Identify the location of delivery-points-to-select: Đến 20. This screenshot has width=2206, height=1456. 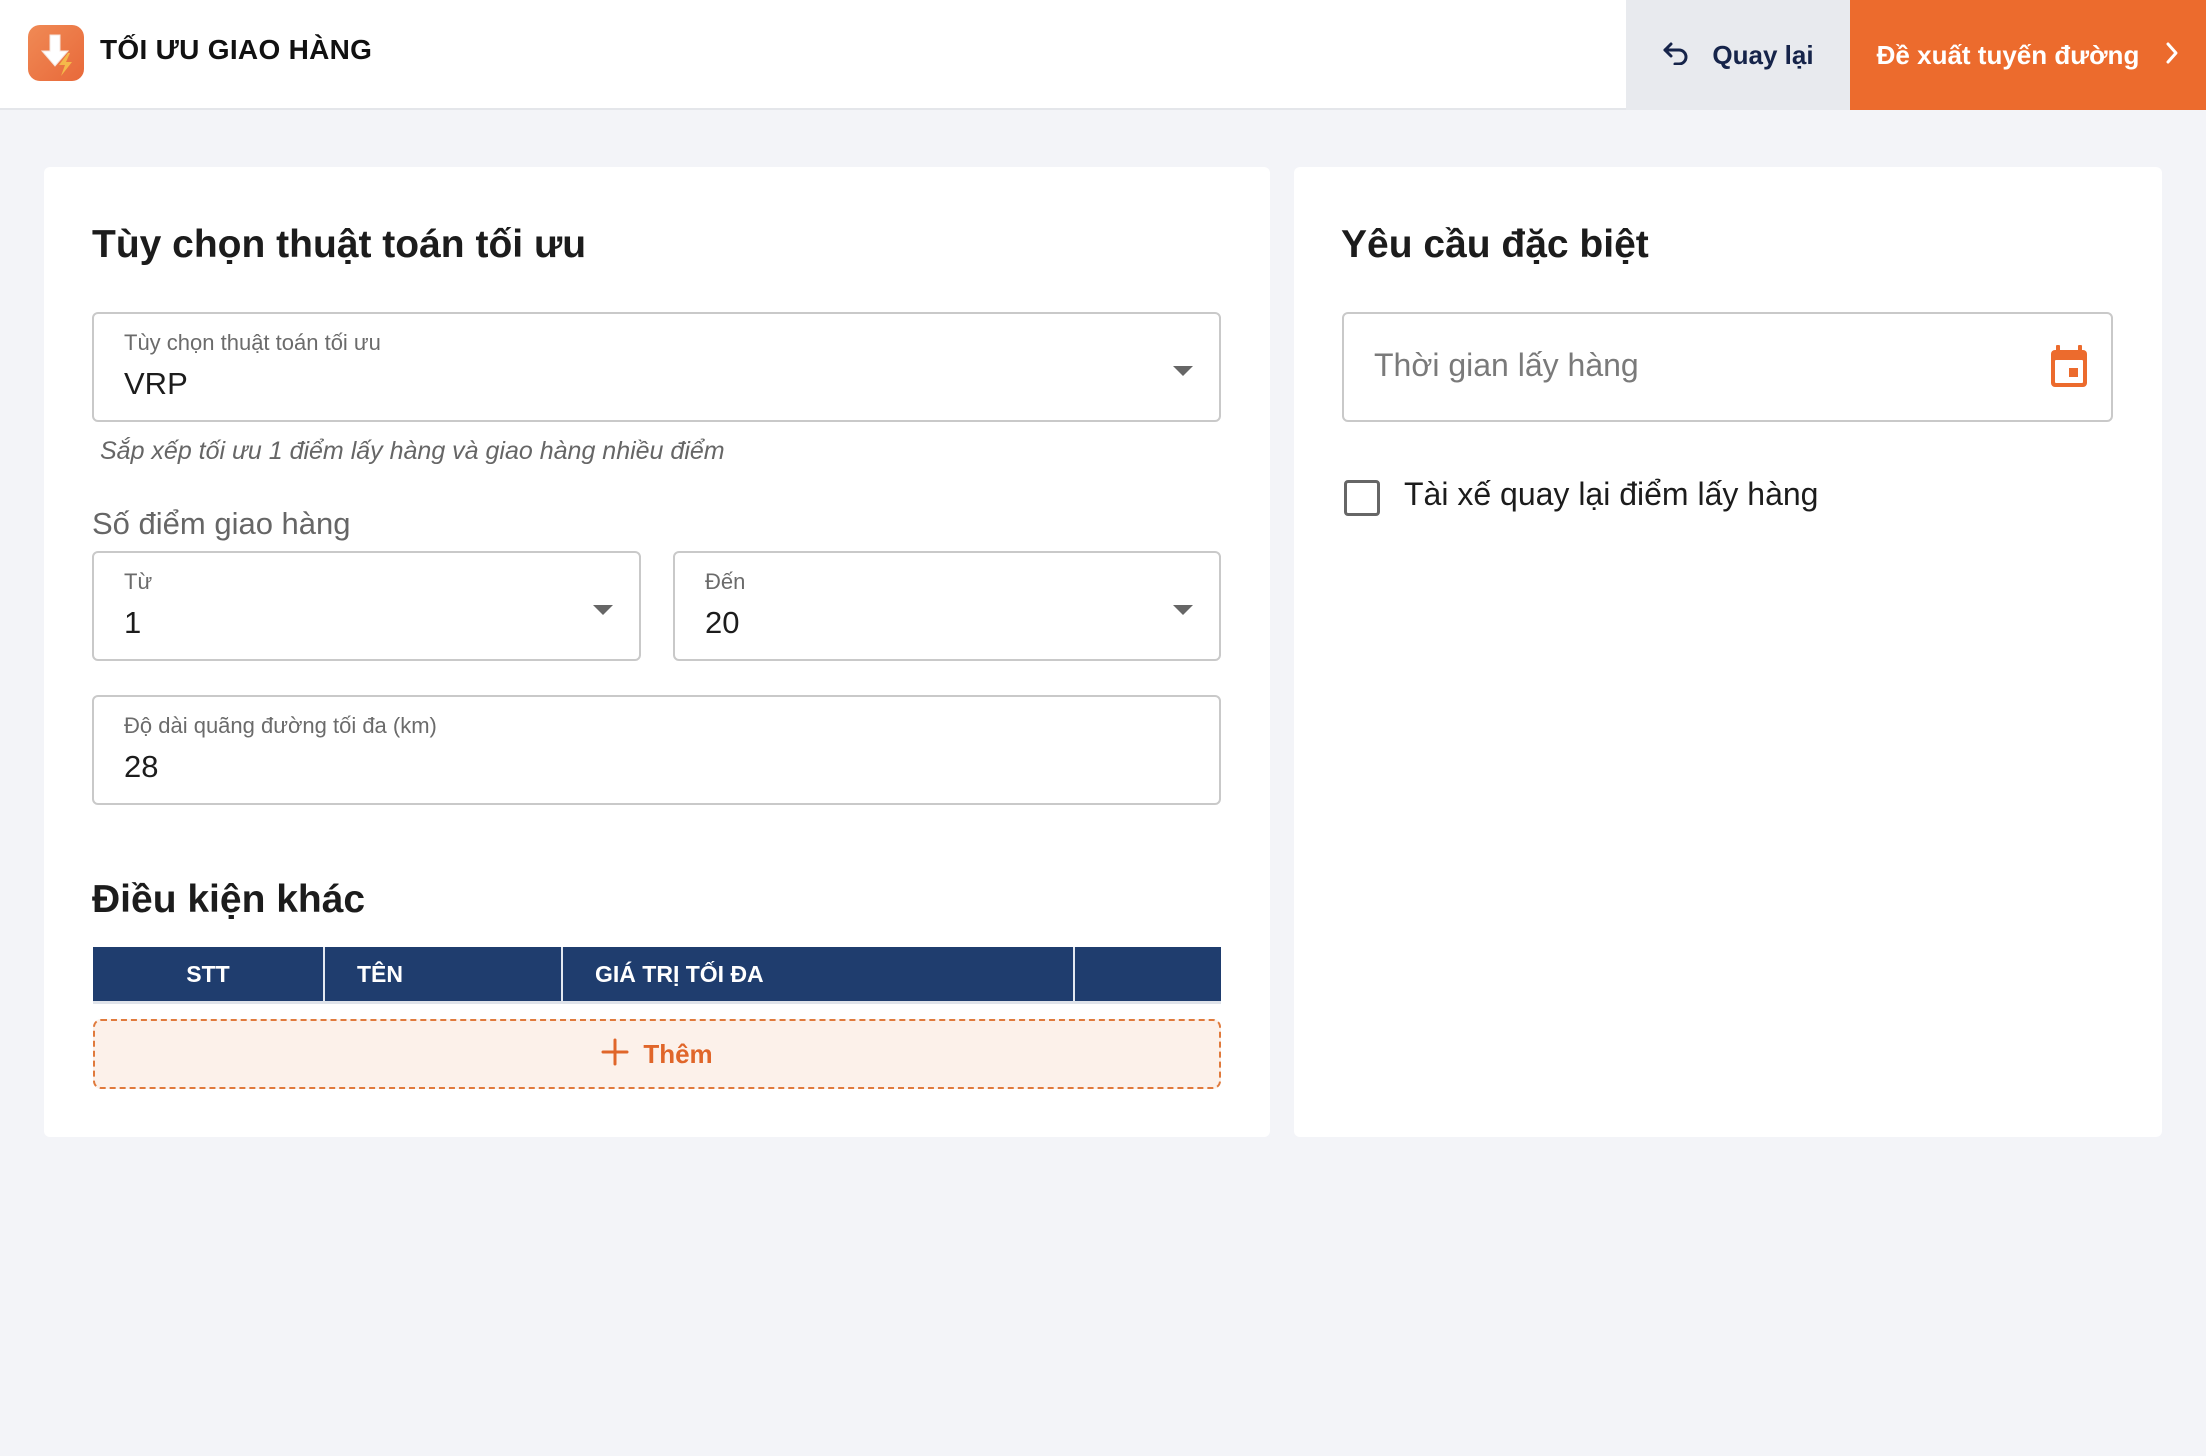
(947, 606).